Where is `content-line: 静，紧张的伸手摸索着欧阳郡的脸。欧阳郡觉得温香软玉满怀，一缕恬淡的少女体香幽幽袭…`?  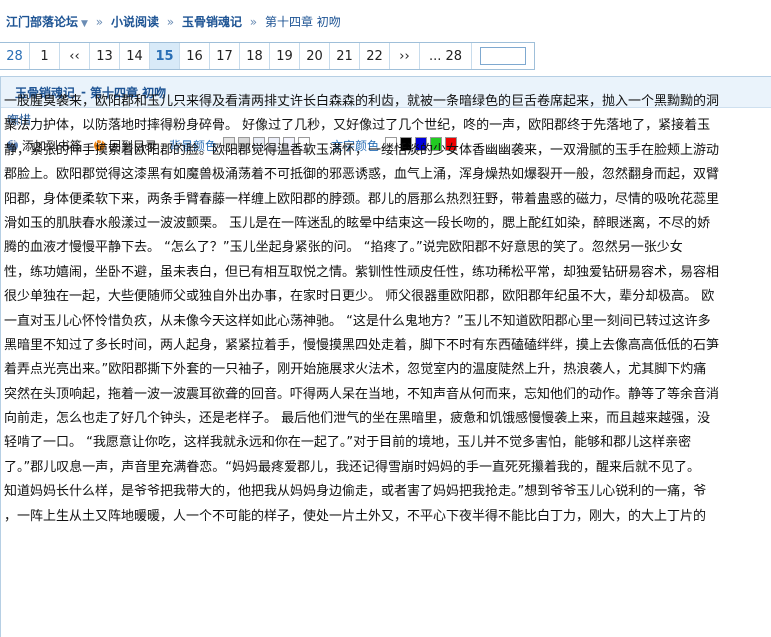
content-line: 静，紧张的伸手摸索着欧阳郡的脸。欧阳郡觉得温香软玉满怀，一缕恬淡的少女体香幽幽袭… is located at coordinates (362, 150).